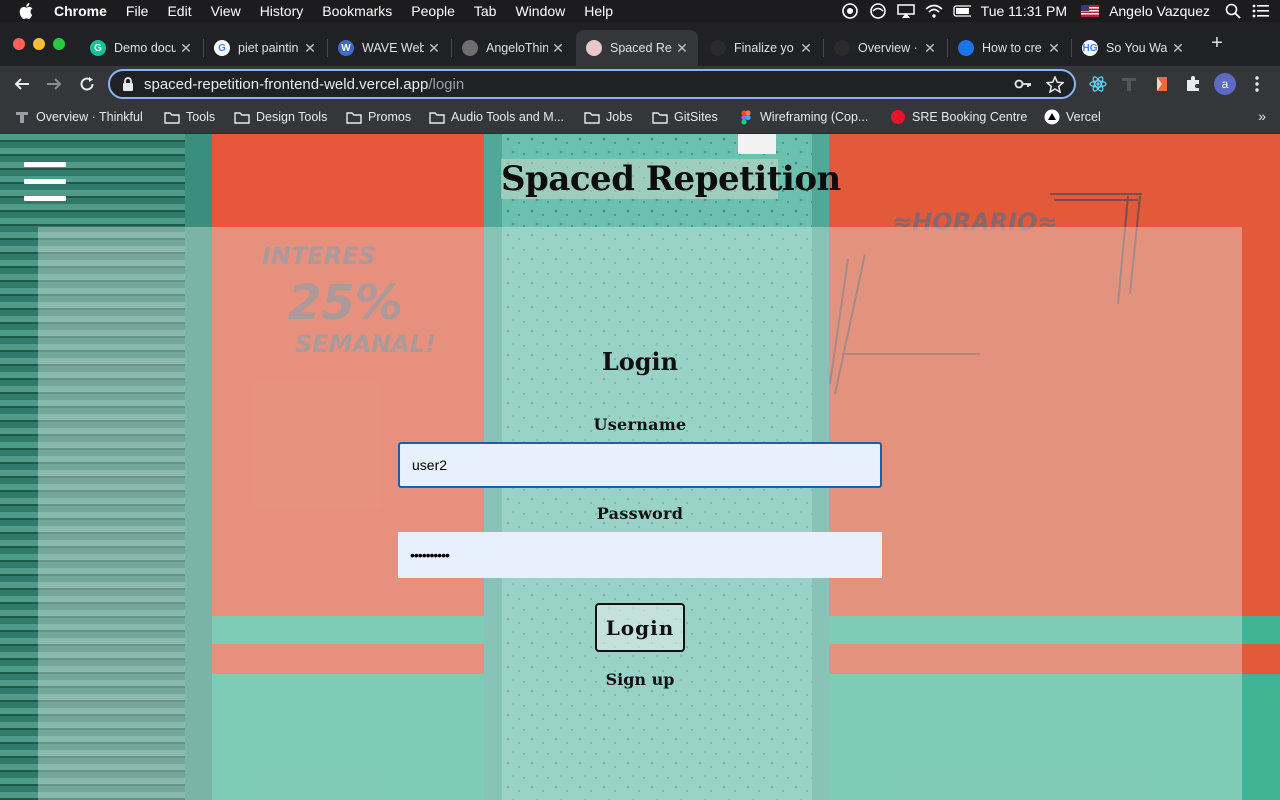 The image size is (1280, 800). What do you see at coordinates (640, 361) in the screenshot?
I see `login-heading: Login` at bounding box center [640, 361].